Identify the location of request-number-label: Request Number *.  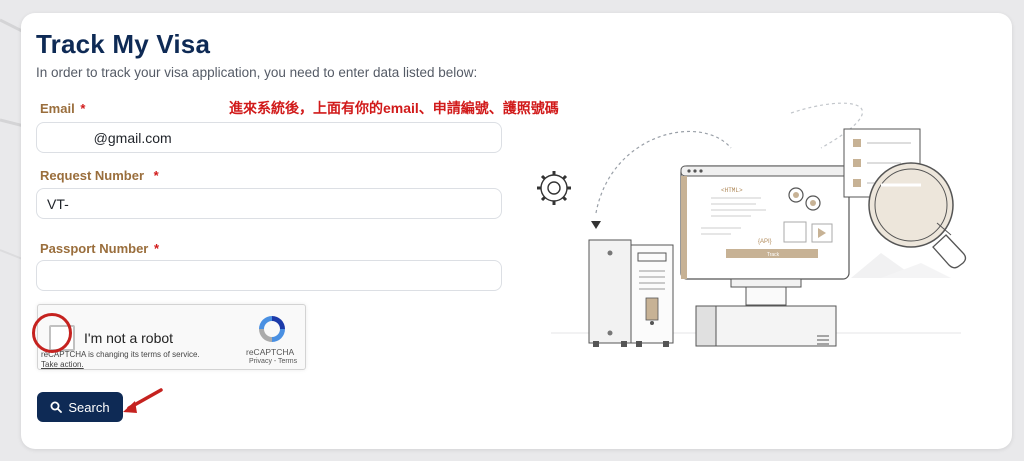
(99, 175).